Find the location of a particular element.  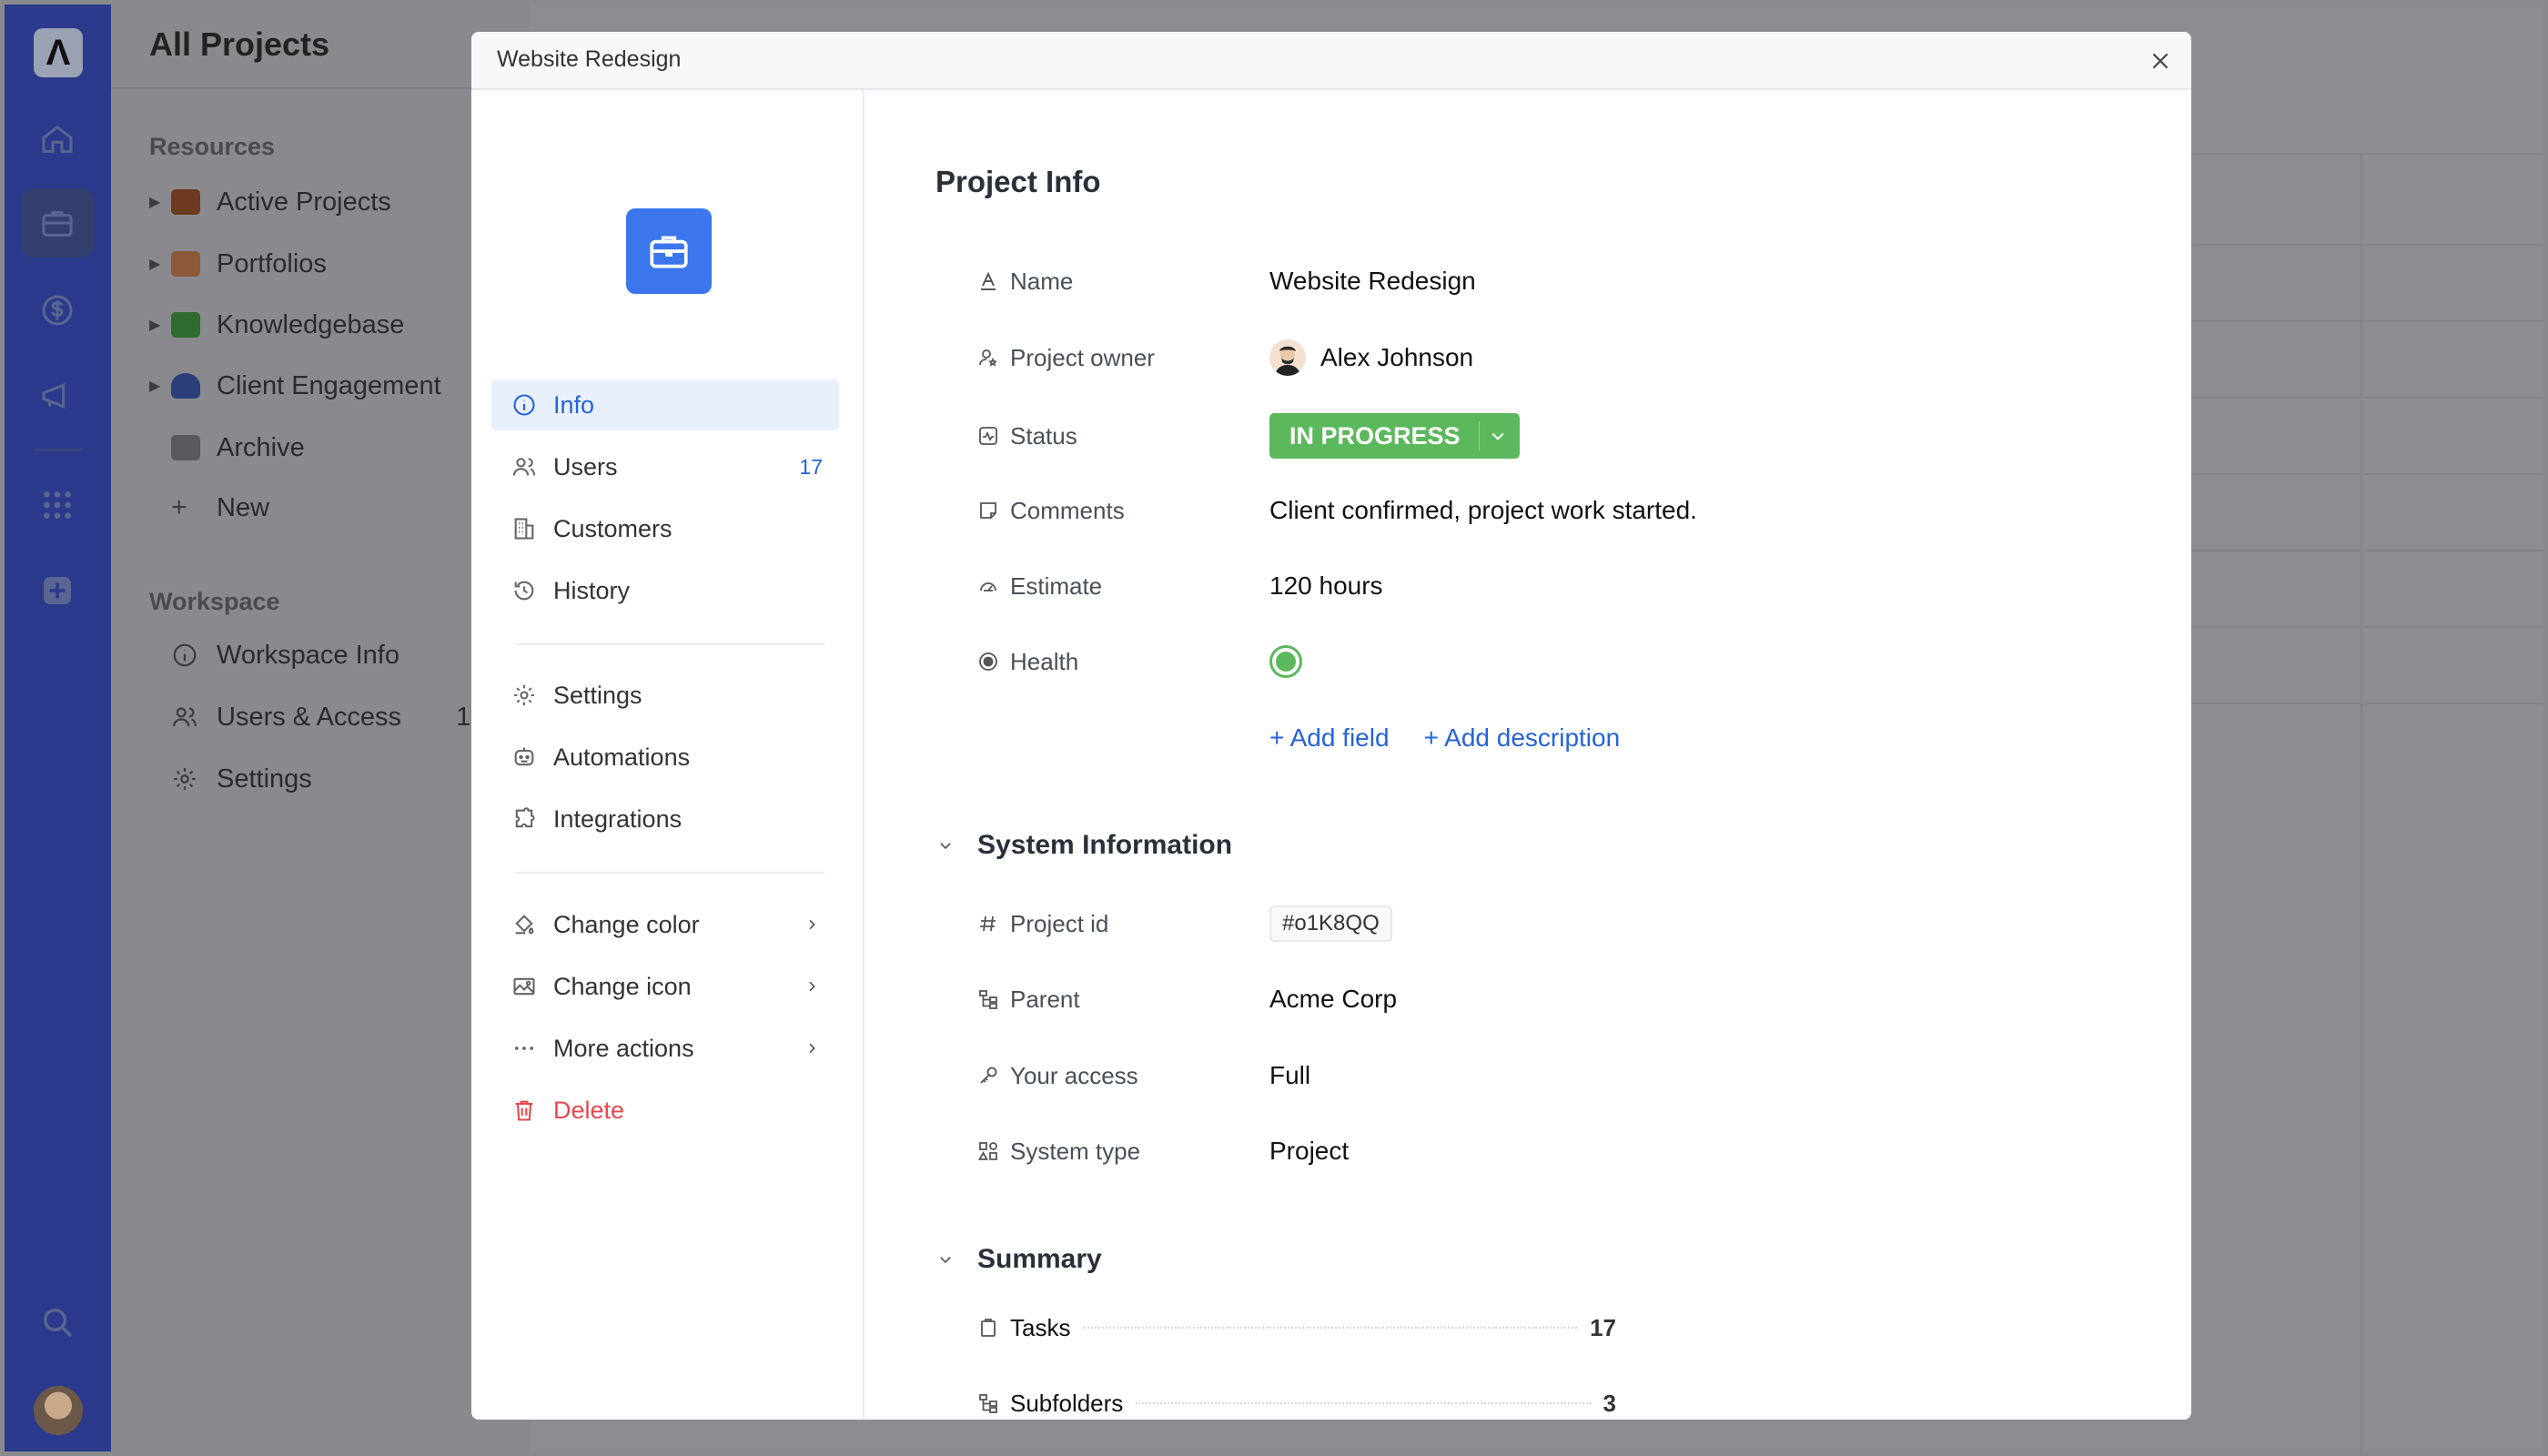

add-description-button: + Add description is located at coordinates (1523, 738).